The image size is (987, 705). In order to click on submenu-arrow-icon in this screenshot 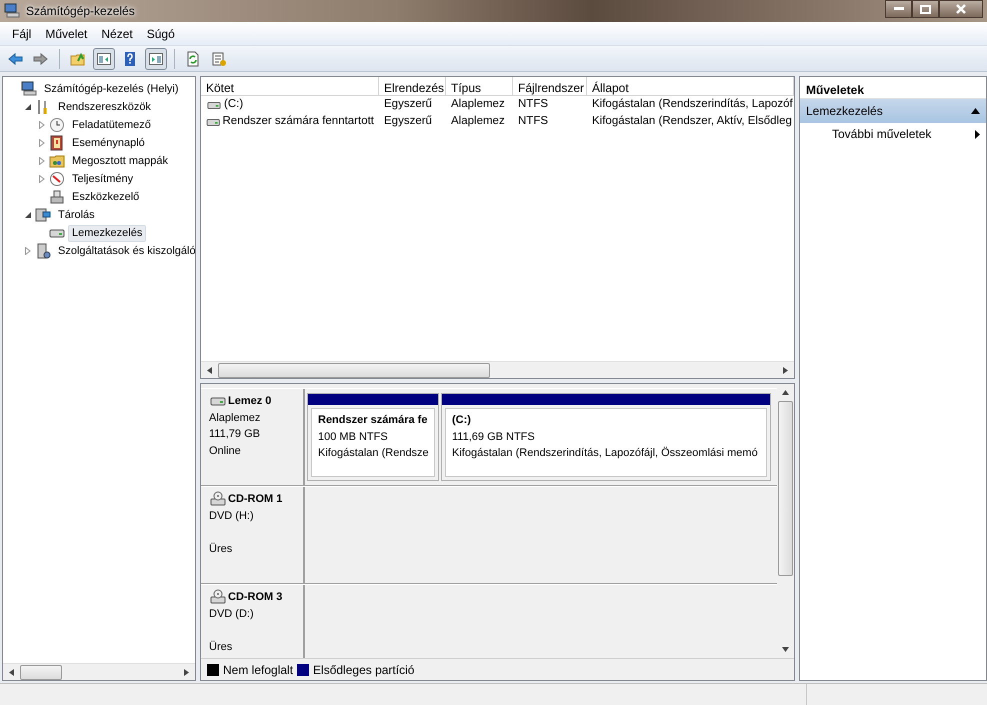, I will do `click(977, 134)`.